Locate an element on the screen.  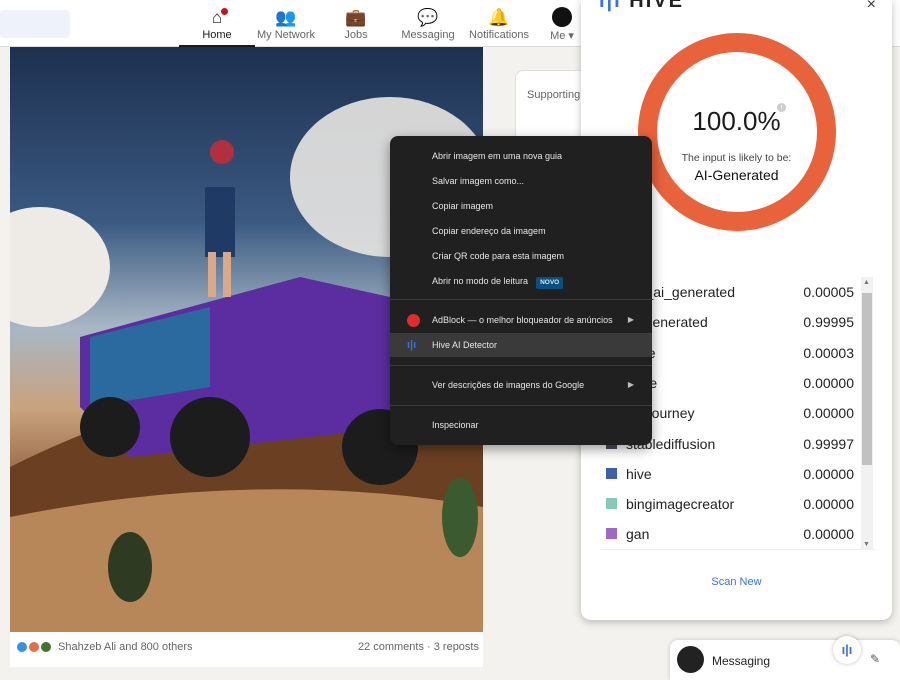
right-card-text: Supporting is located at coordinates (554, 95).